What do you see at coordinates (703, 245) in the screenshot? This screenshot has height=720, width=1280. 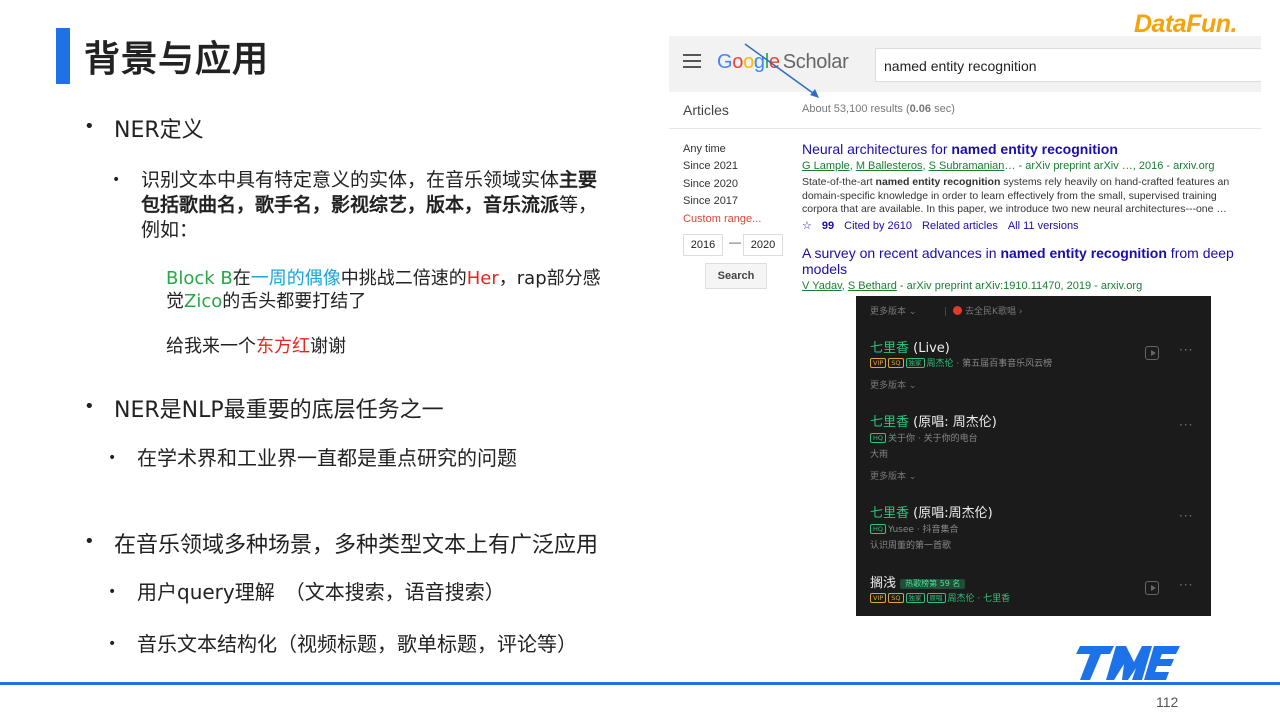 I see `year-from-input: 2016` at bounding box center [703, 245].